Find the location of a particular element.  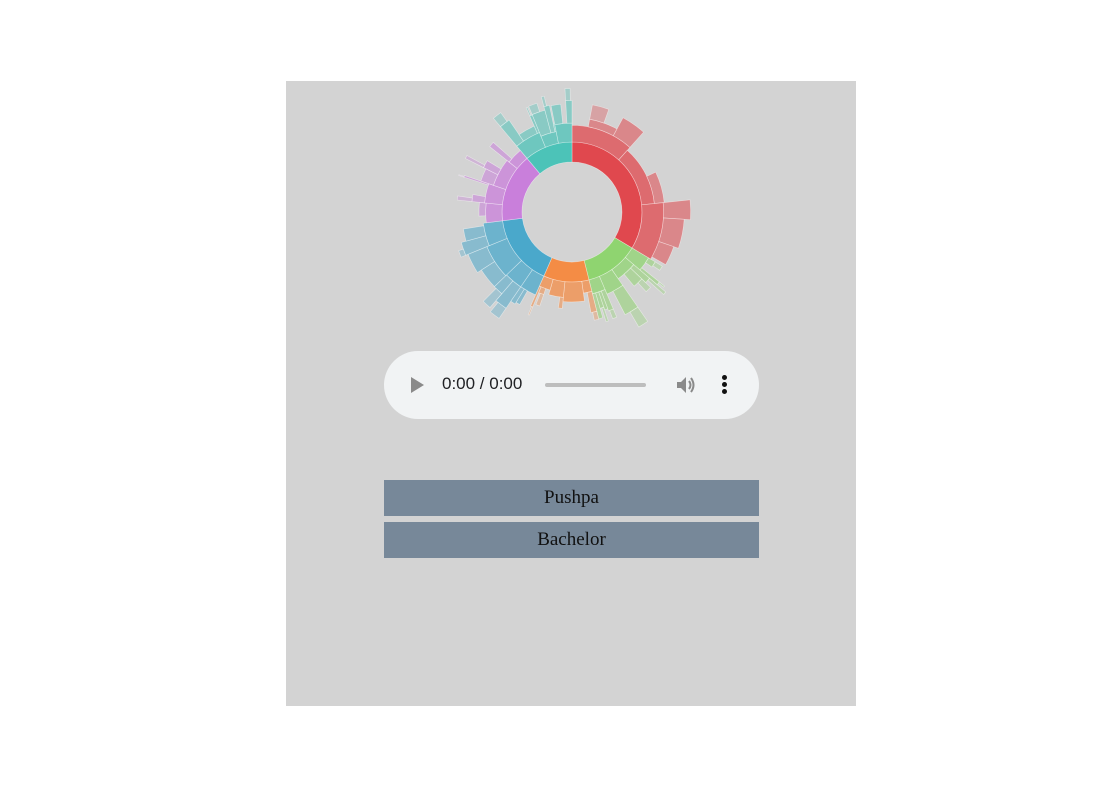

seek-bar is located at coordinates (595, 385).